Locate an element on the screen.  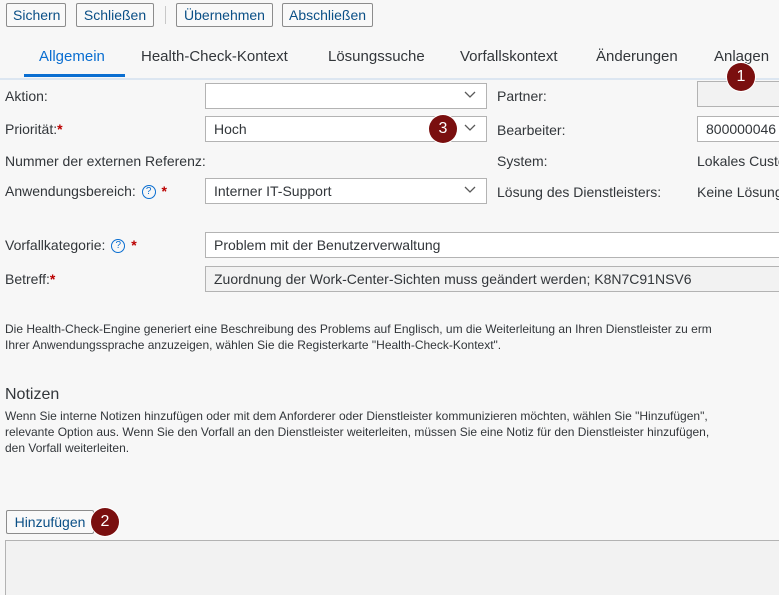
subject-label: Betreff: is located at coordinates (27, 279).